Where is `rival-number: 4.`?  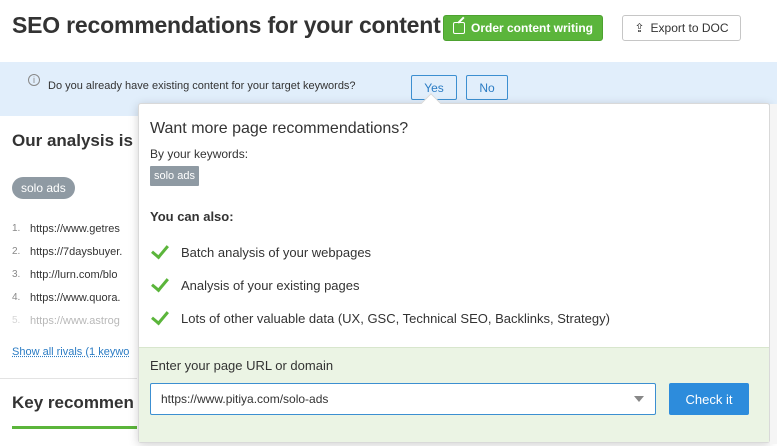
rival-number: 4. is located at coordinates (16, 297).